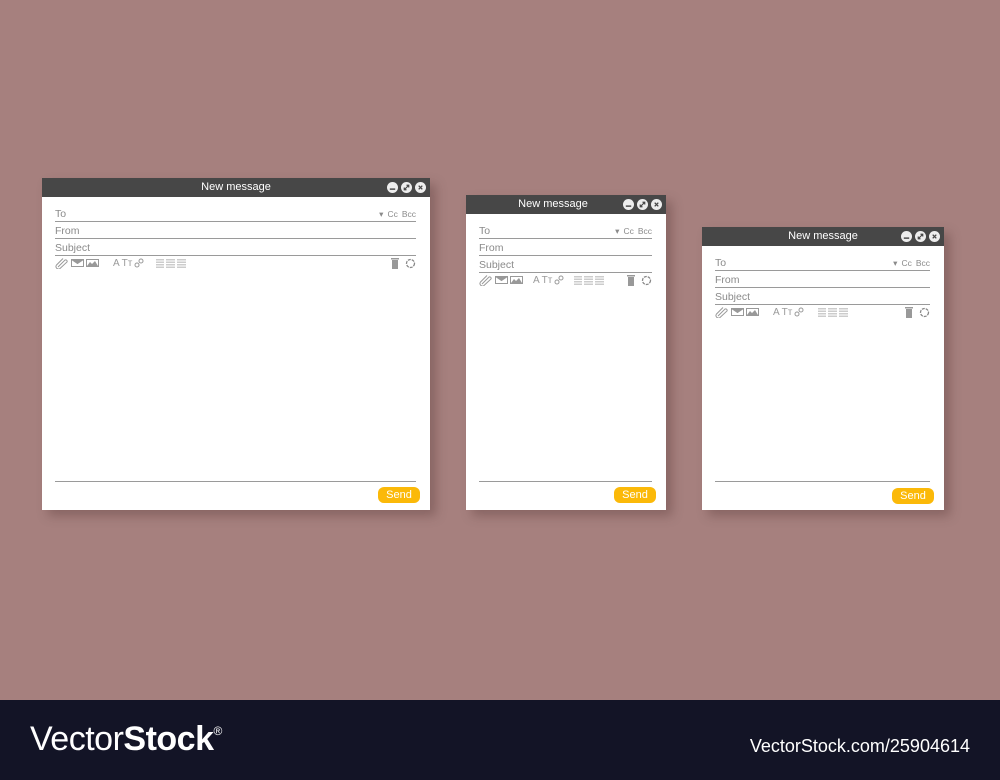  I want to click on watermark-footer: VectorStock® VectorStock.com/25904614, so click(500, 740).